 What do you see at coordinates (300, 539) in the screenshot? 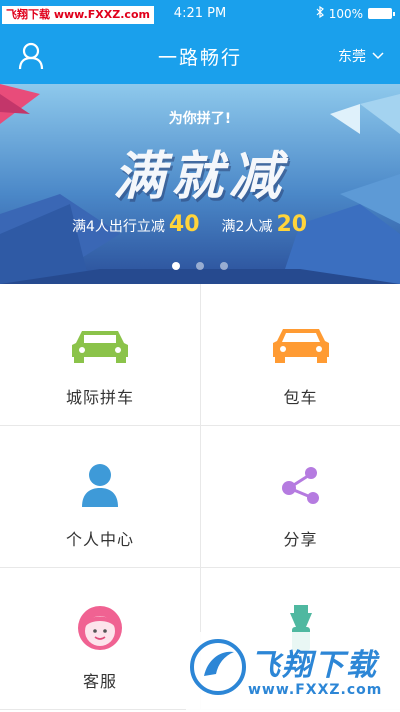
I see `menu-label: 分享` at bounding box center [300, 539].